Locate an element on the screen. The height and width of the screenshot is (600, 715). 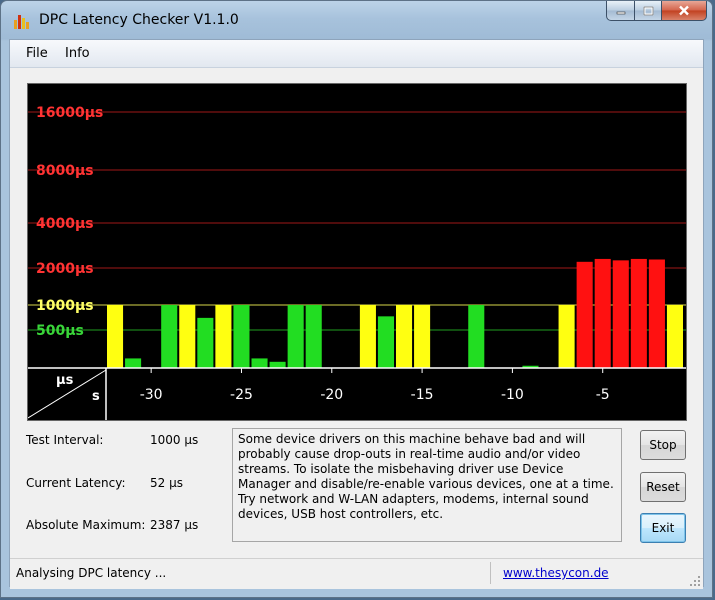
y-tick-label: 1000µs is located at coordinates (65, 306).